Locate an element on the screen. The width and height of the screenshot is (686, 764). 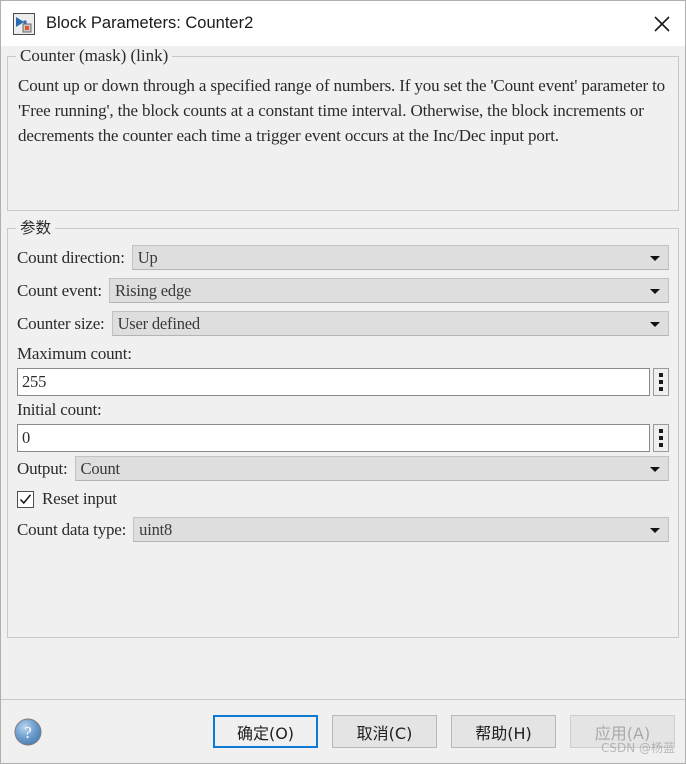
initial-count-more-icon is located at coordinates (661, 438).